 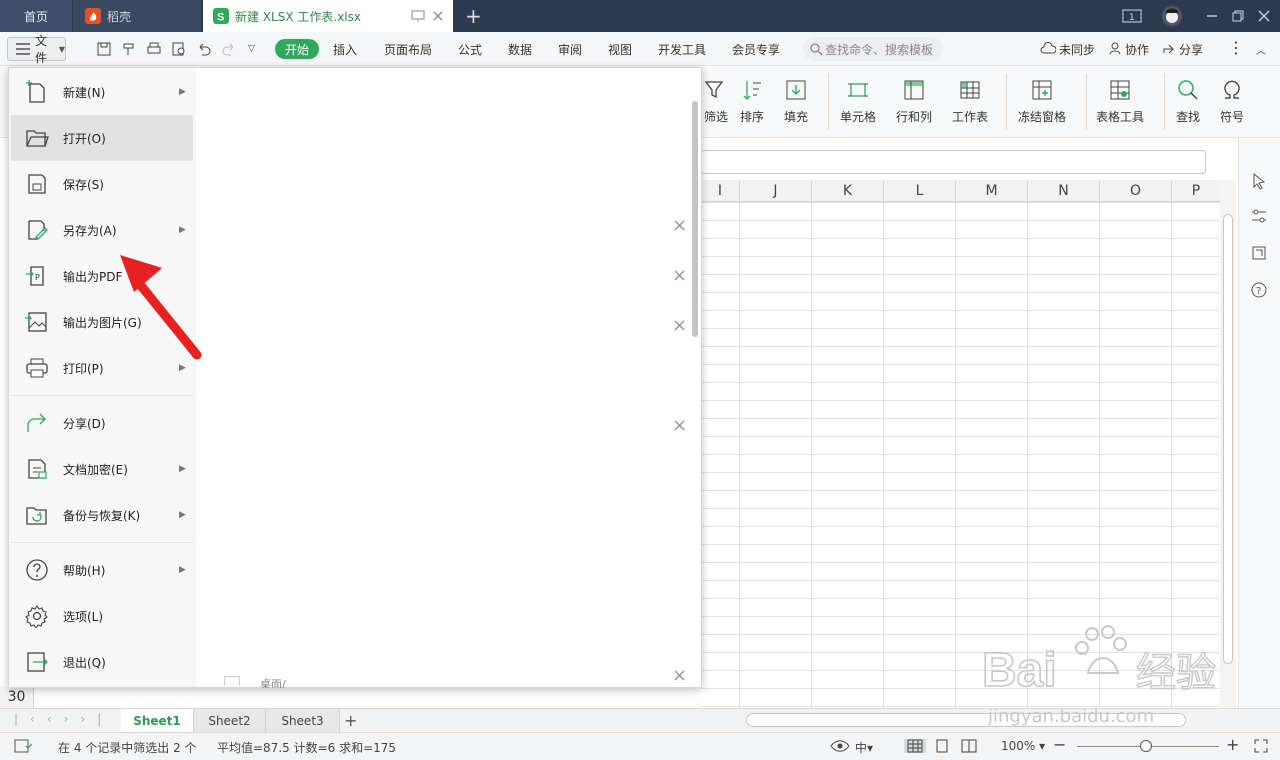 What do you see at coordinates (1232, 101) in the screenshot?
I see `symbol-button: 符号` at bounding box center [1232, 101].